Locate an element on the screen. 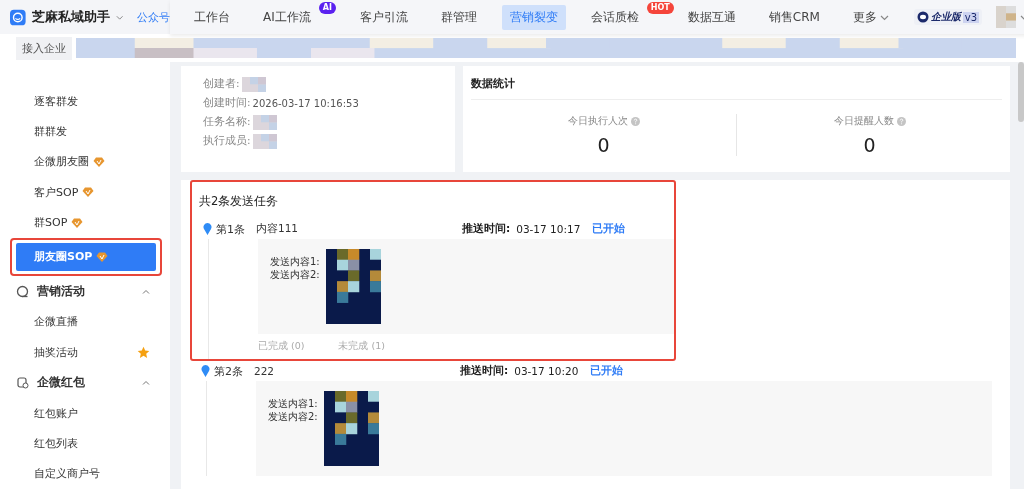  nav-tab: AI工作流 is located at coordinates (287, 17).